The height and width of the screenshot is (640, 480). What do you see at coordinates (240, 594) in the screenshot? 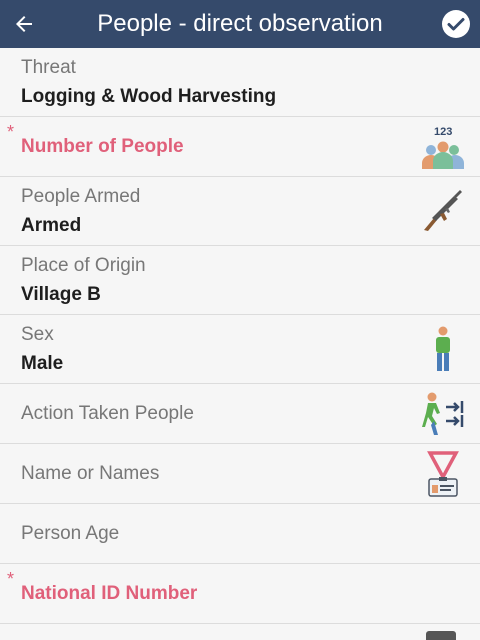
I see `field-national-id-number: * National ID Number` at bounding box center [240, 594].